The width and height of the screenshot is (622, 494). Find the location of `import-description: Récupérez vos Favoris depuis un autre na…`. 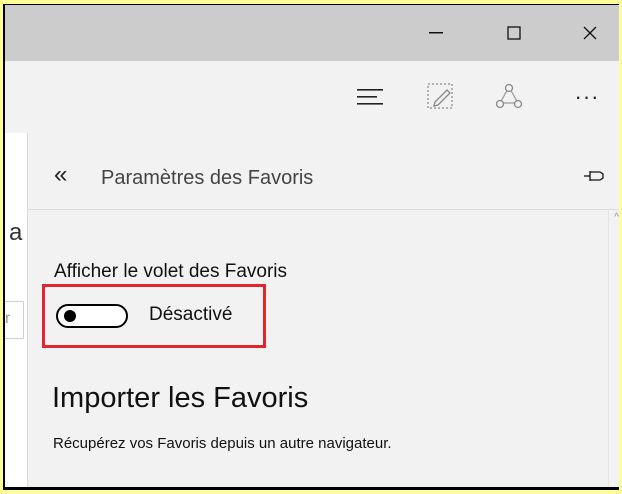

import-description: Récupérez vos Favoris depuis un autre na… is located at coordinates (222, 443).